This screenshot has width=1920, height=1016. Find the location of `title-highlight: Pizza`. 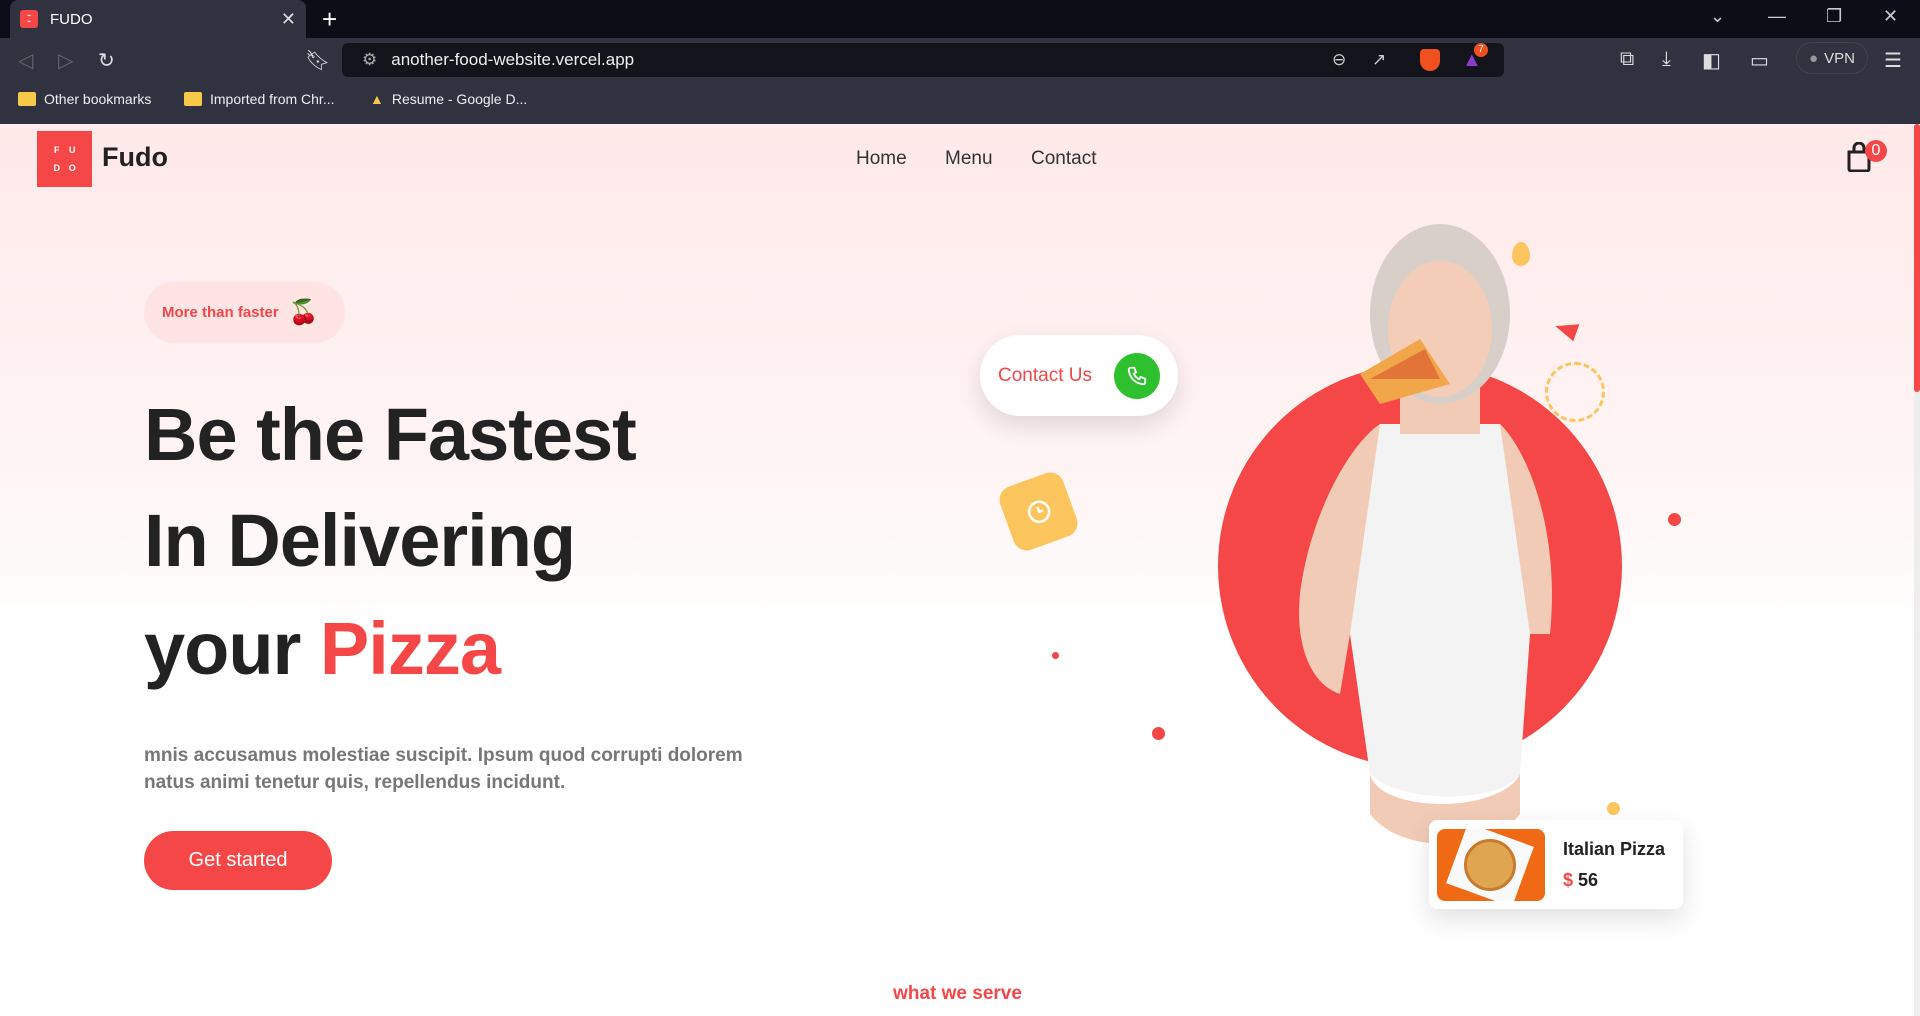

title-highlight: Pizza is located at coordinates (410, 648).